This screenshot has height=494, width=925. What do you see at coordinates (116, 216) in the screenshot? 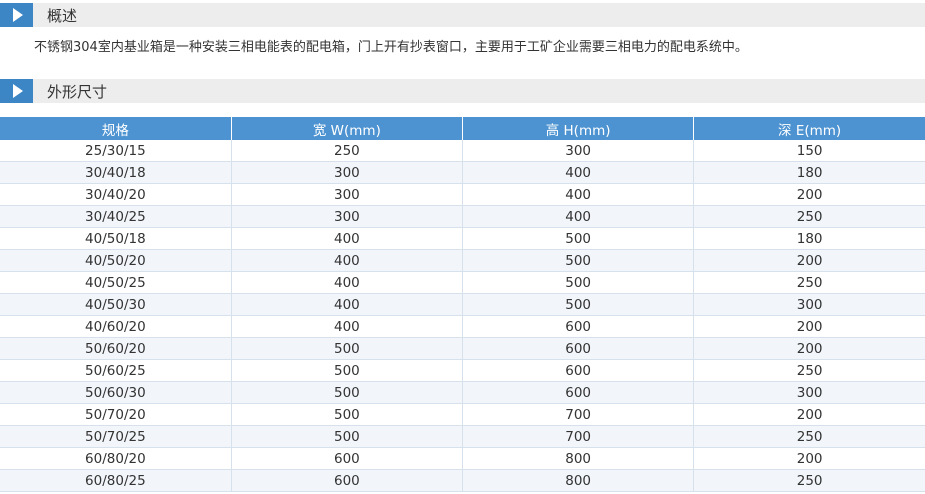
I see `cell-spec: 30/40/25` at bounding box center [116, 216].